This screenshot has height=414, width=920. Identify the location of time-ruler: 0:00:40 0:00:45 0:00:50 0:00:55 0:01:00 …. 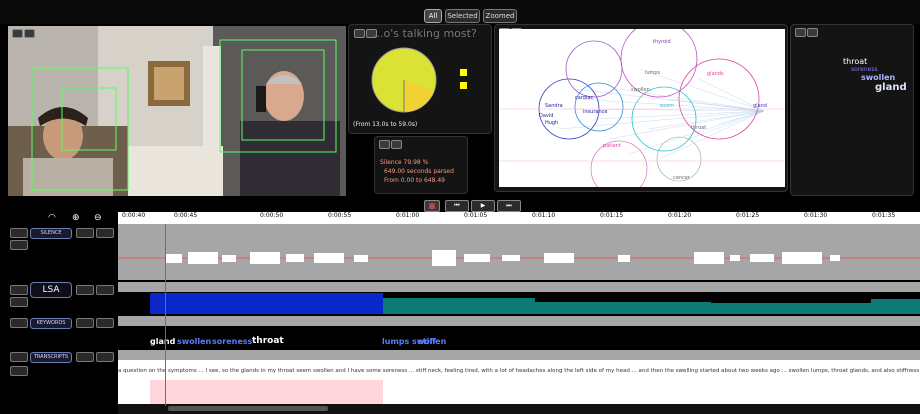
(519, 218).